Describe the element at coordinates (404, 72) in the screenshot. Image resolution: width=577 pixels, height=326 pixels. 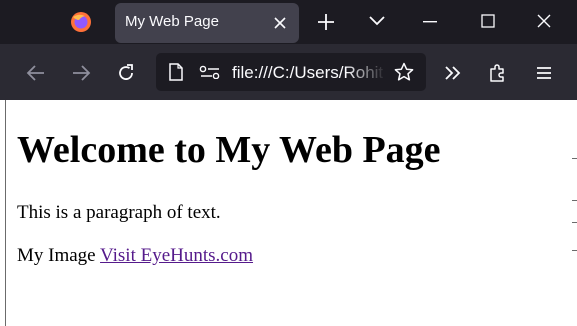
I see `star-icon` at that location.